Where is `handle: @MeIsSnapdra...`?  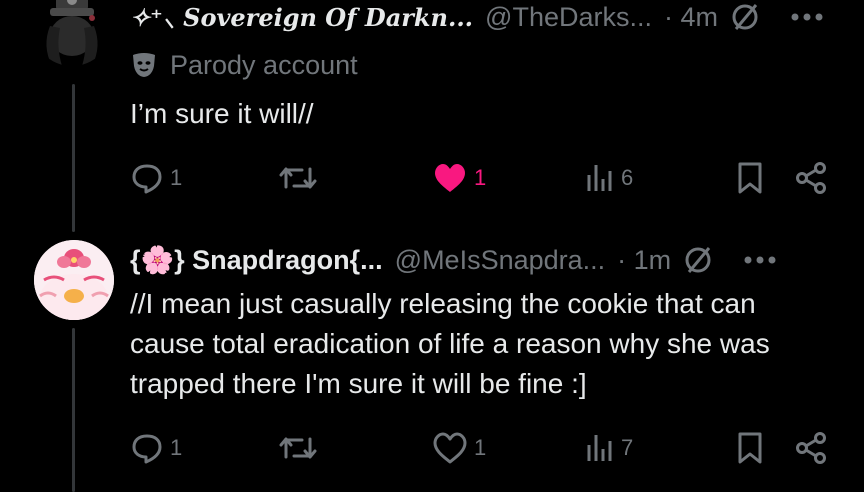 handle: @MeIsSnapdra... is located at coordinates (500, 260).